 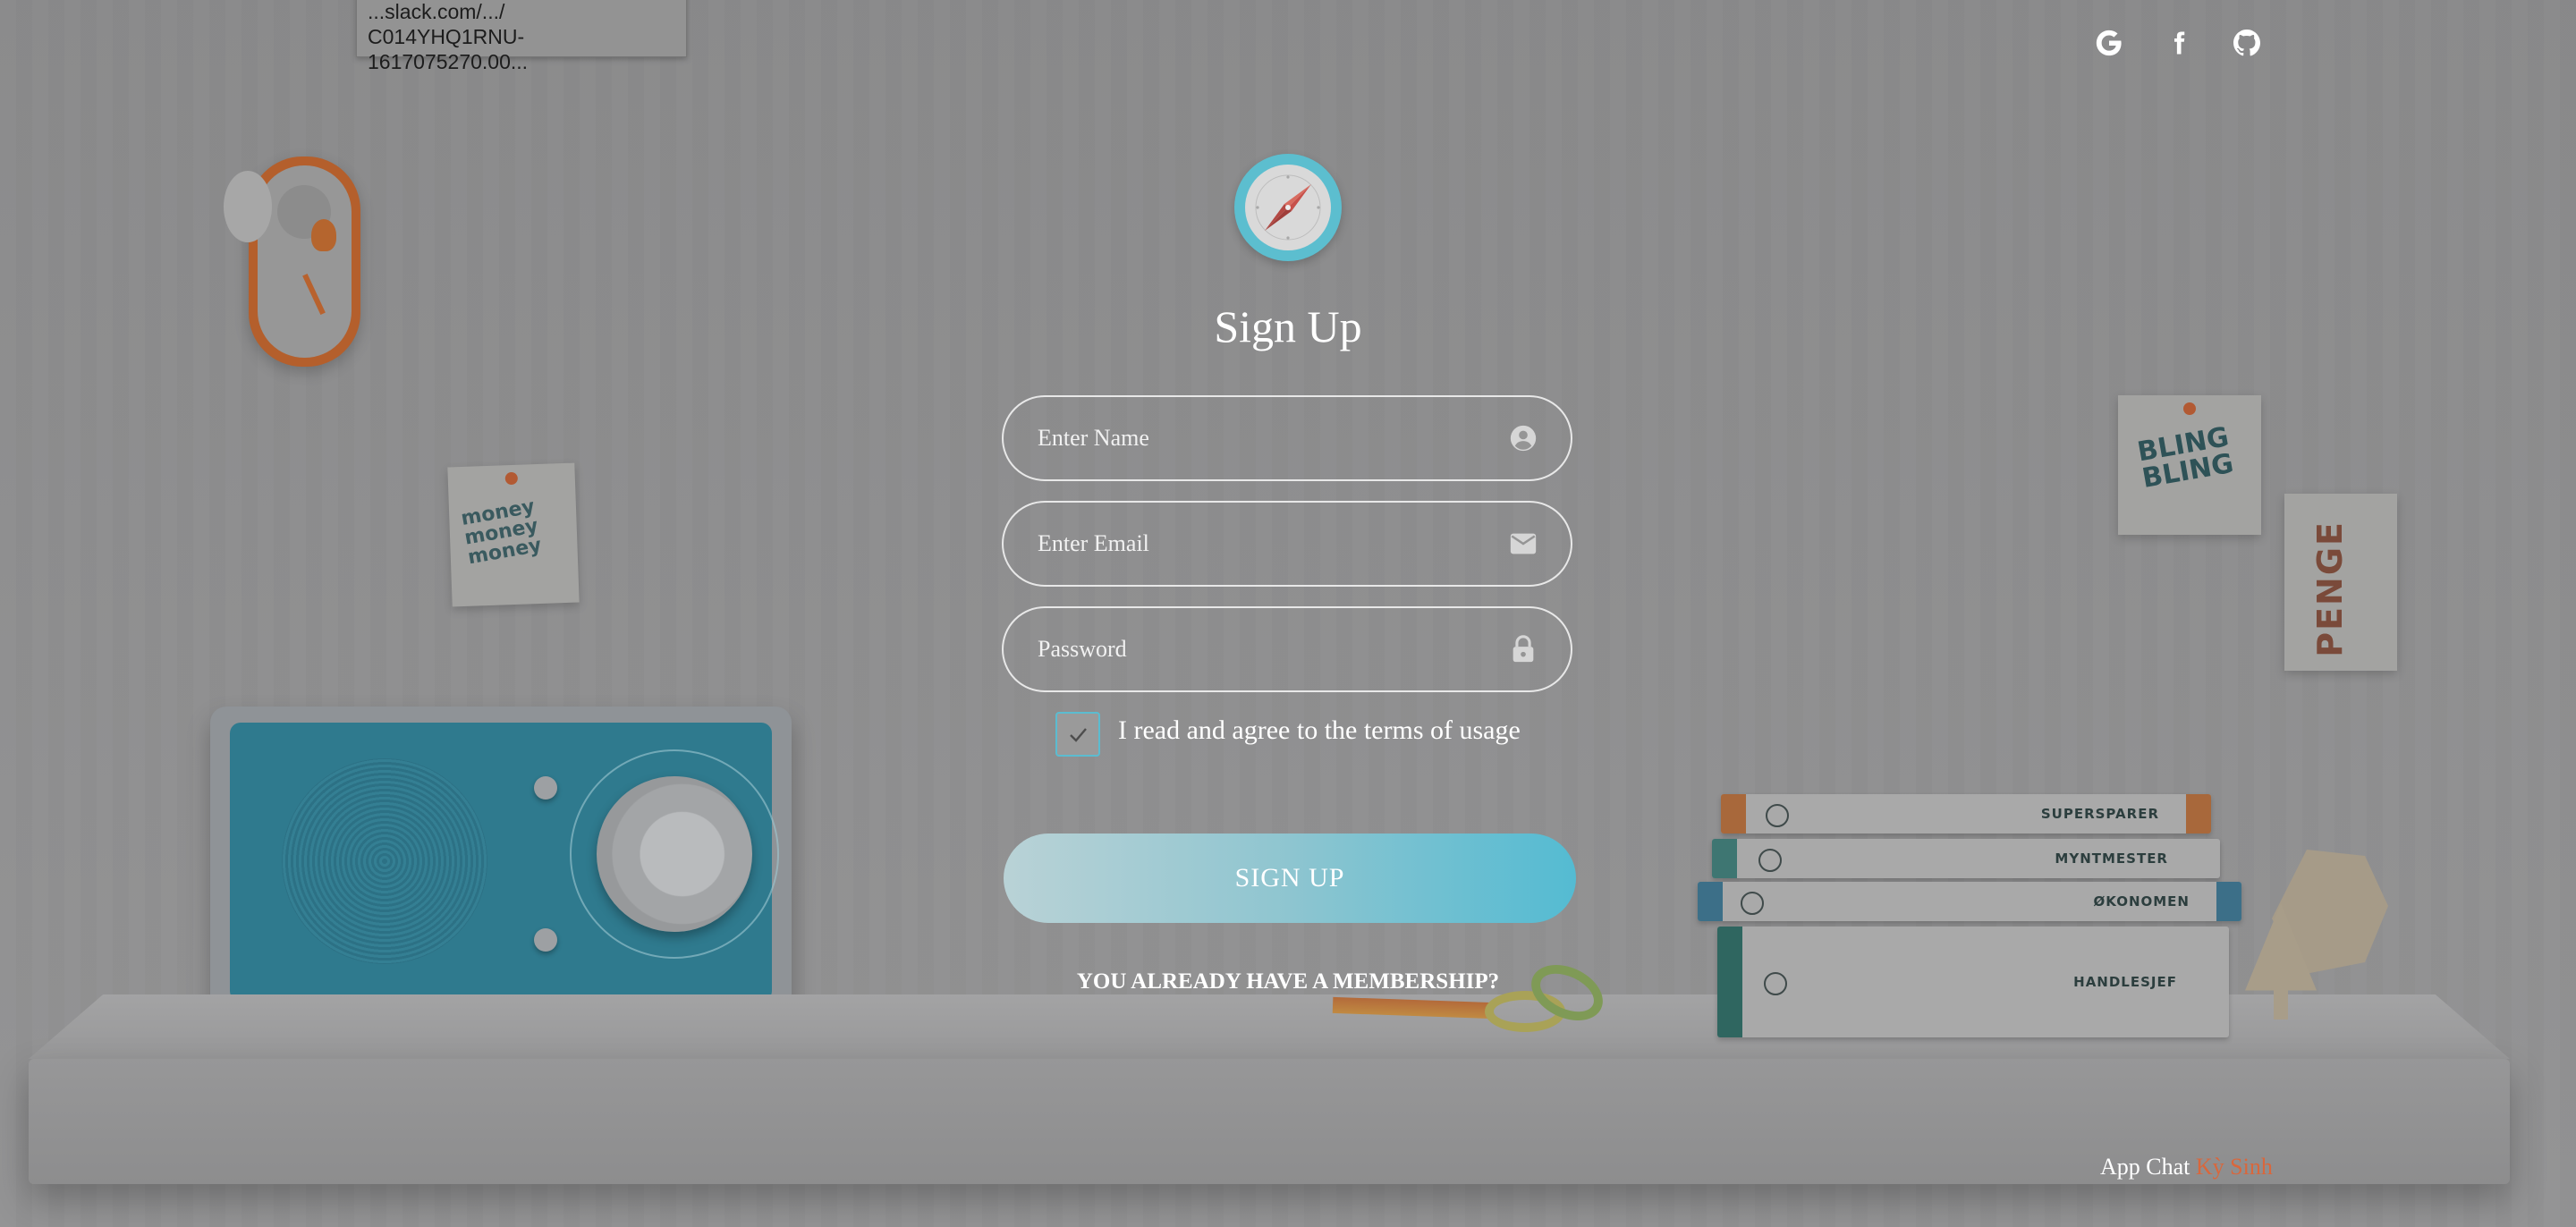 I want to click on book-title: HANDLESJEF, so click(x=2125, y=982).